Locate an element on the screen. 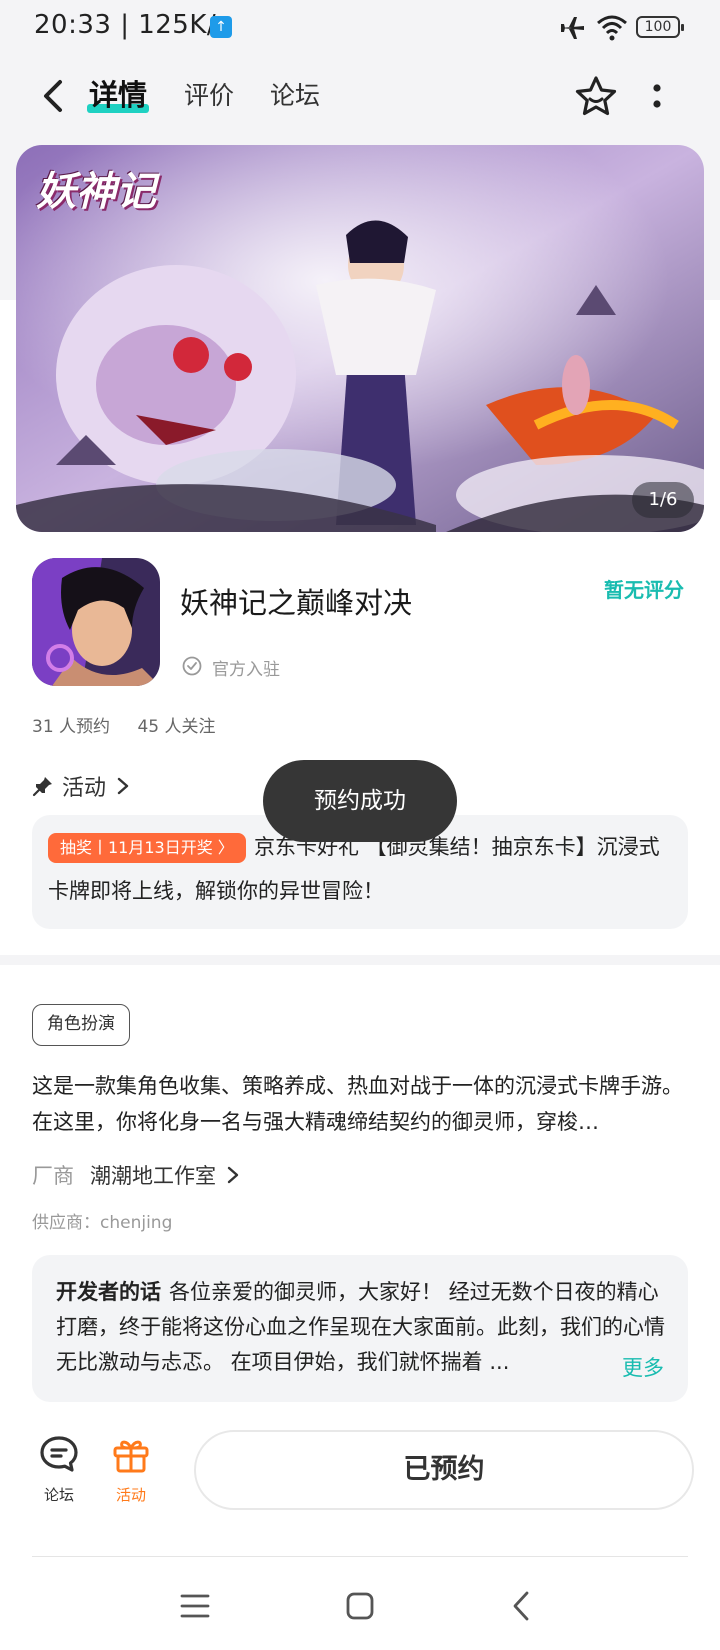 The image size is (720, 1650). back-arrow-icon is located at coordinates (54, 96).